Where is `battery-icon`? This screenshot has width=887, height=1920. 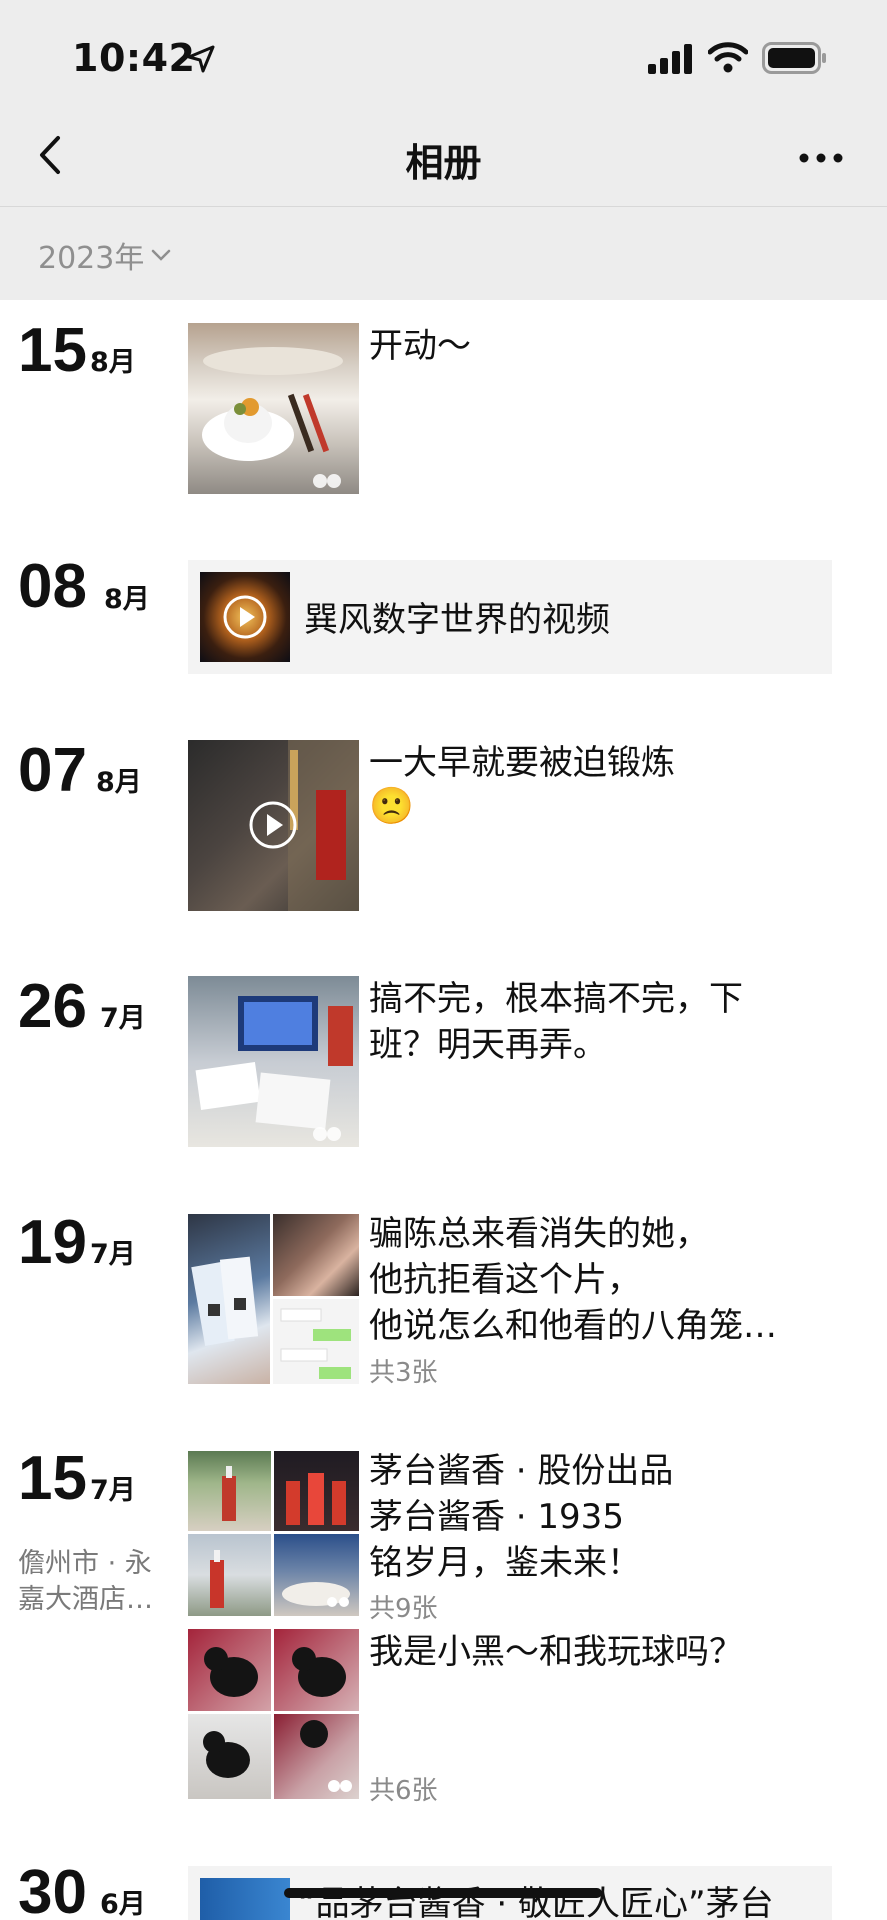 battery-icon is located at coordinates (794, 58).